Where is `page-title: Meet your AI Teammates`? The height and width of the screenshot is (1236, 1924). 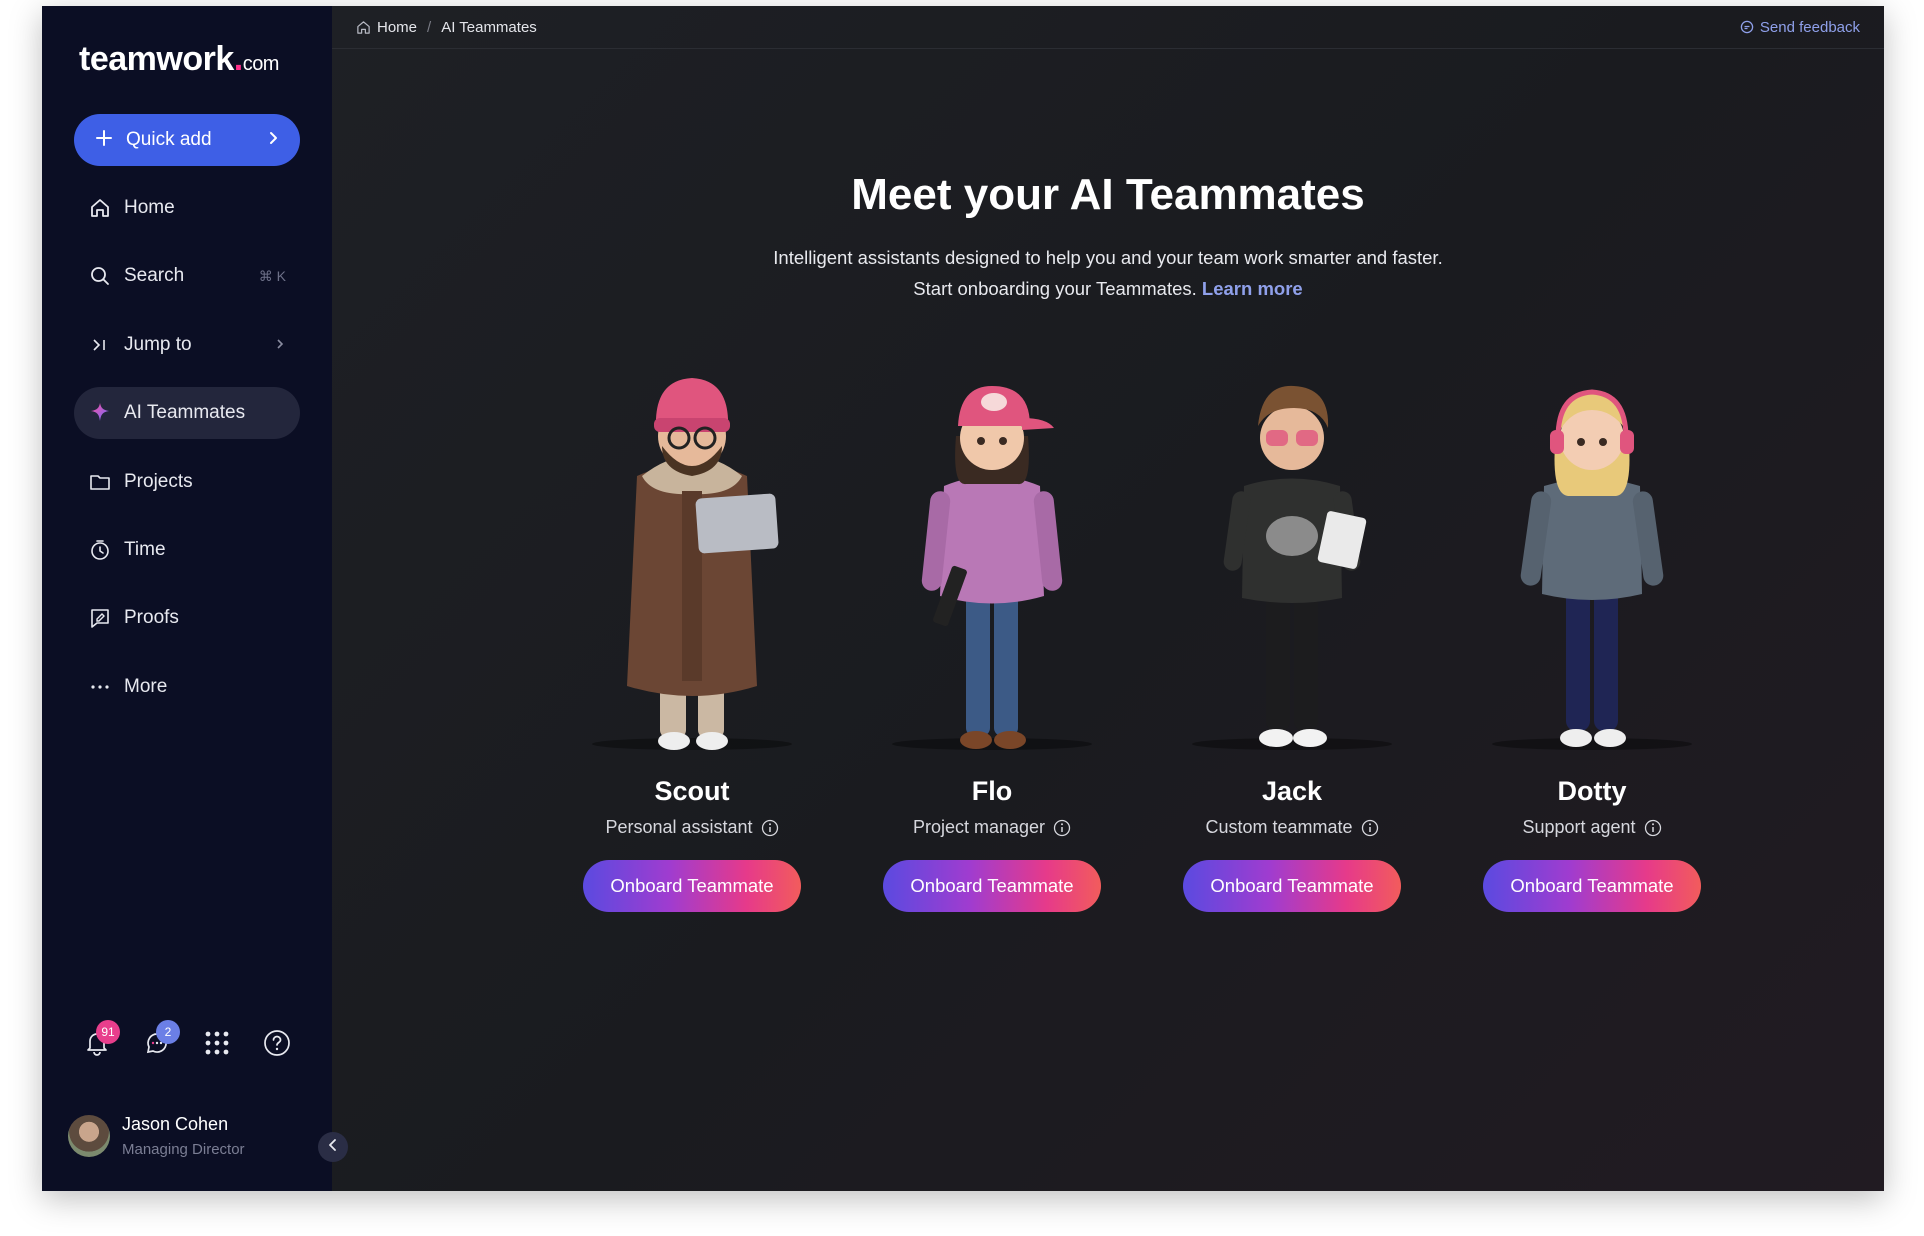 page-title: Meet your AI Teammates is located at coordinates (1108, 194).